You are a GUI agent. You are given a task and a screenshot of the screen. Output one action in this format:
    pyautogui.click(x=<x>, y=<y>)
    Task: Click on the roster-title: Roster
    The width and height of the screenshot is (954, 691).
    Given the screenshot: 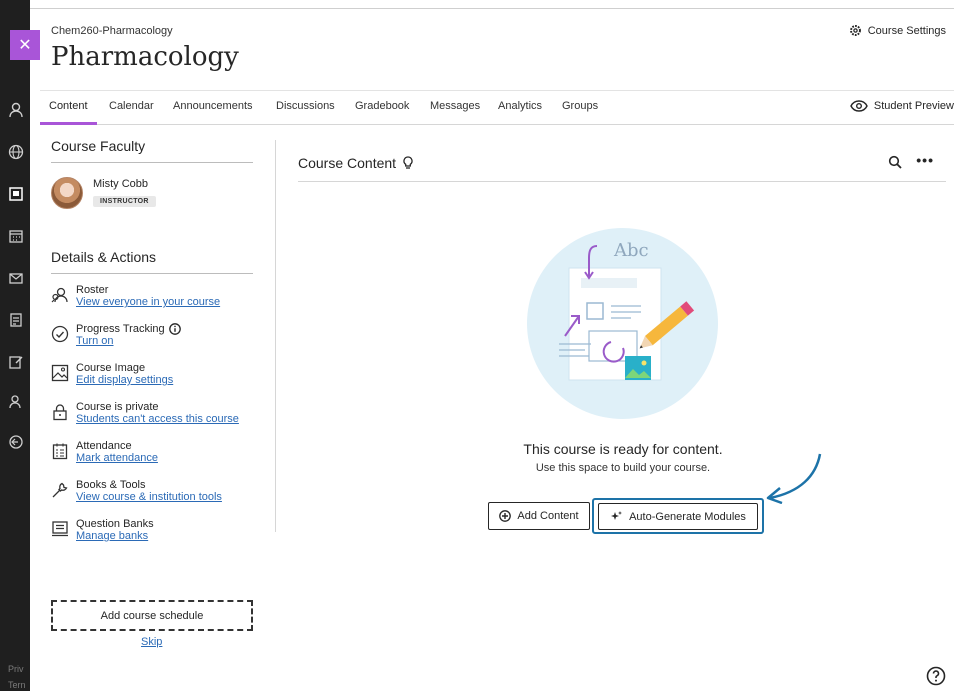 What is the action you would take?
    pyautogui.click(x=92, y=290)
    